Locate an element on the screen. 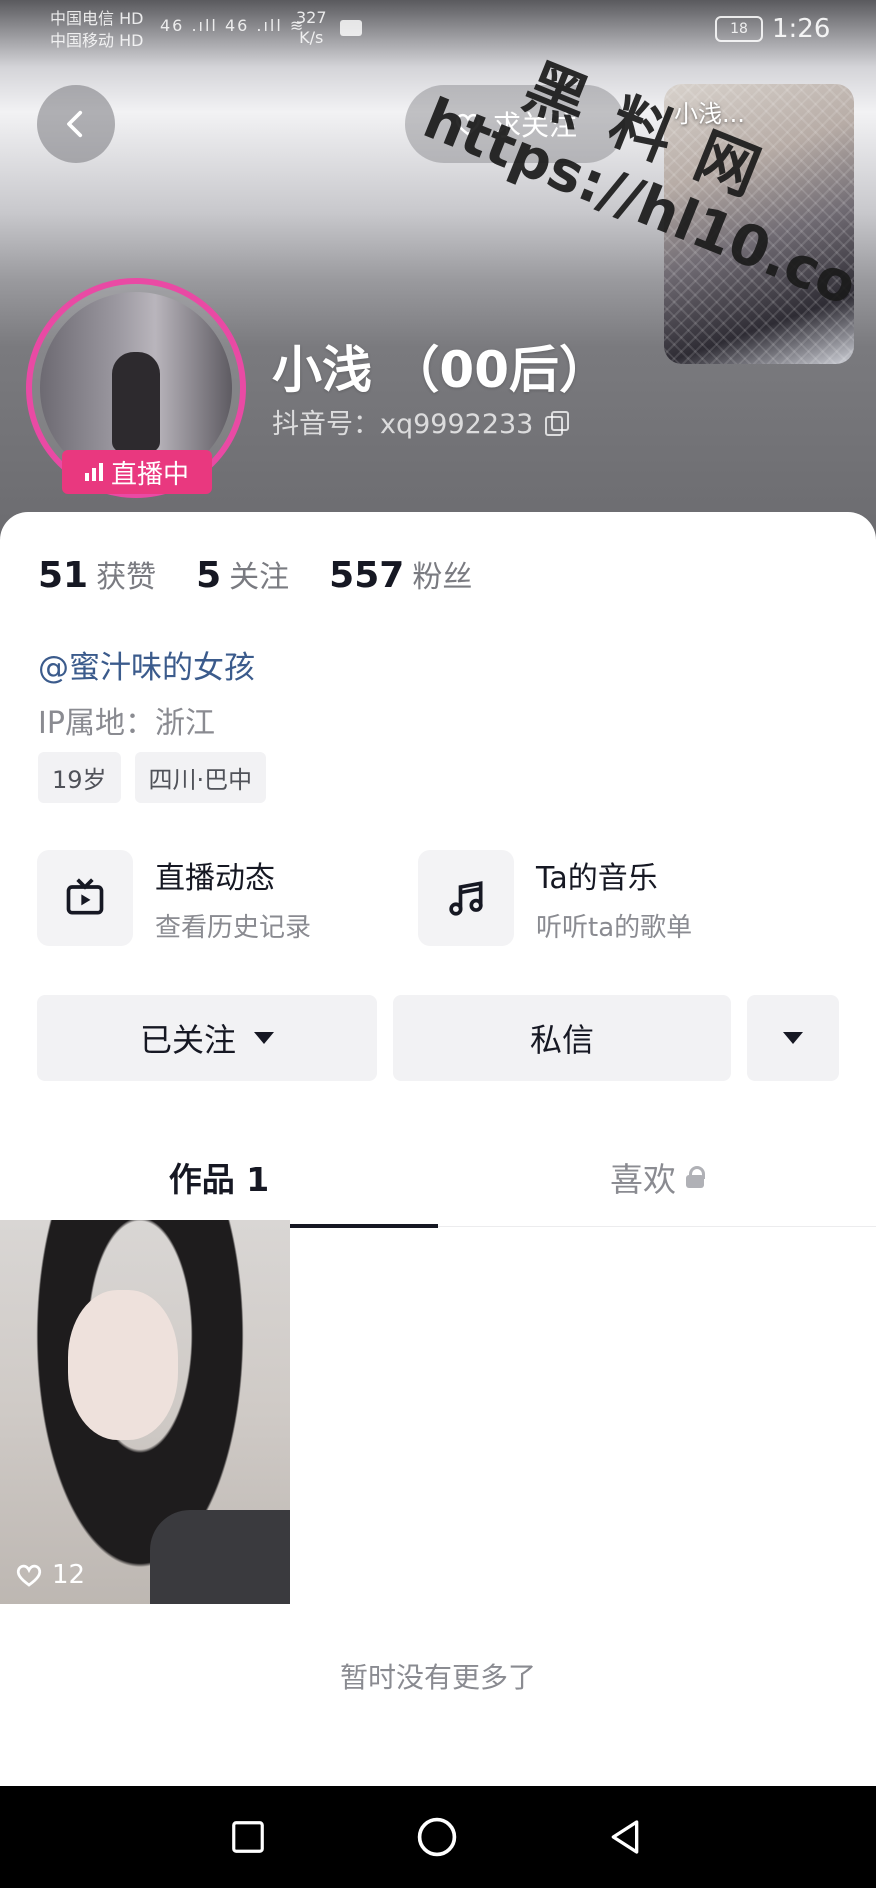 The width and height of the screenshot is (876, 1888). circle-icon is located at coordinates (437, 1837).